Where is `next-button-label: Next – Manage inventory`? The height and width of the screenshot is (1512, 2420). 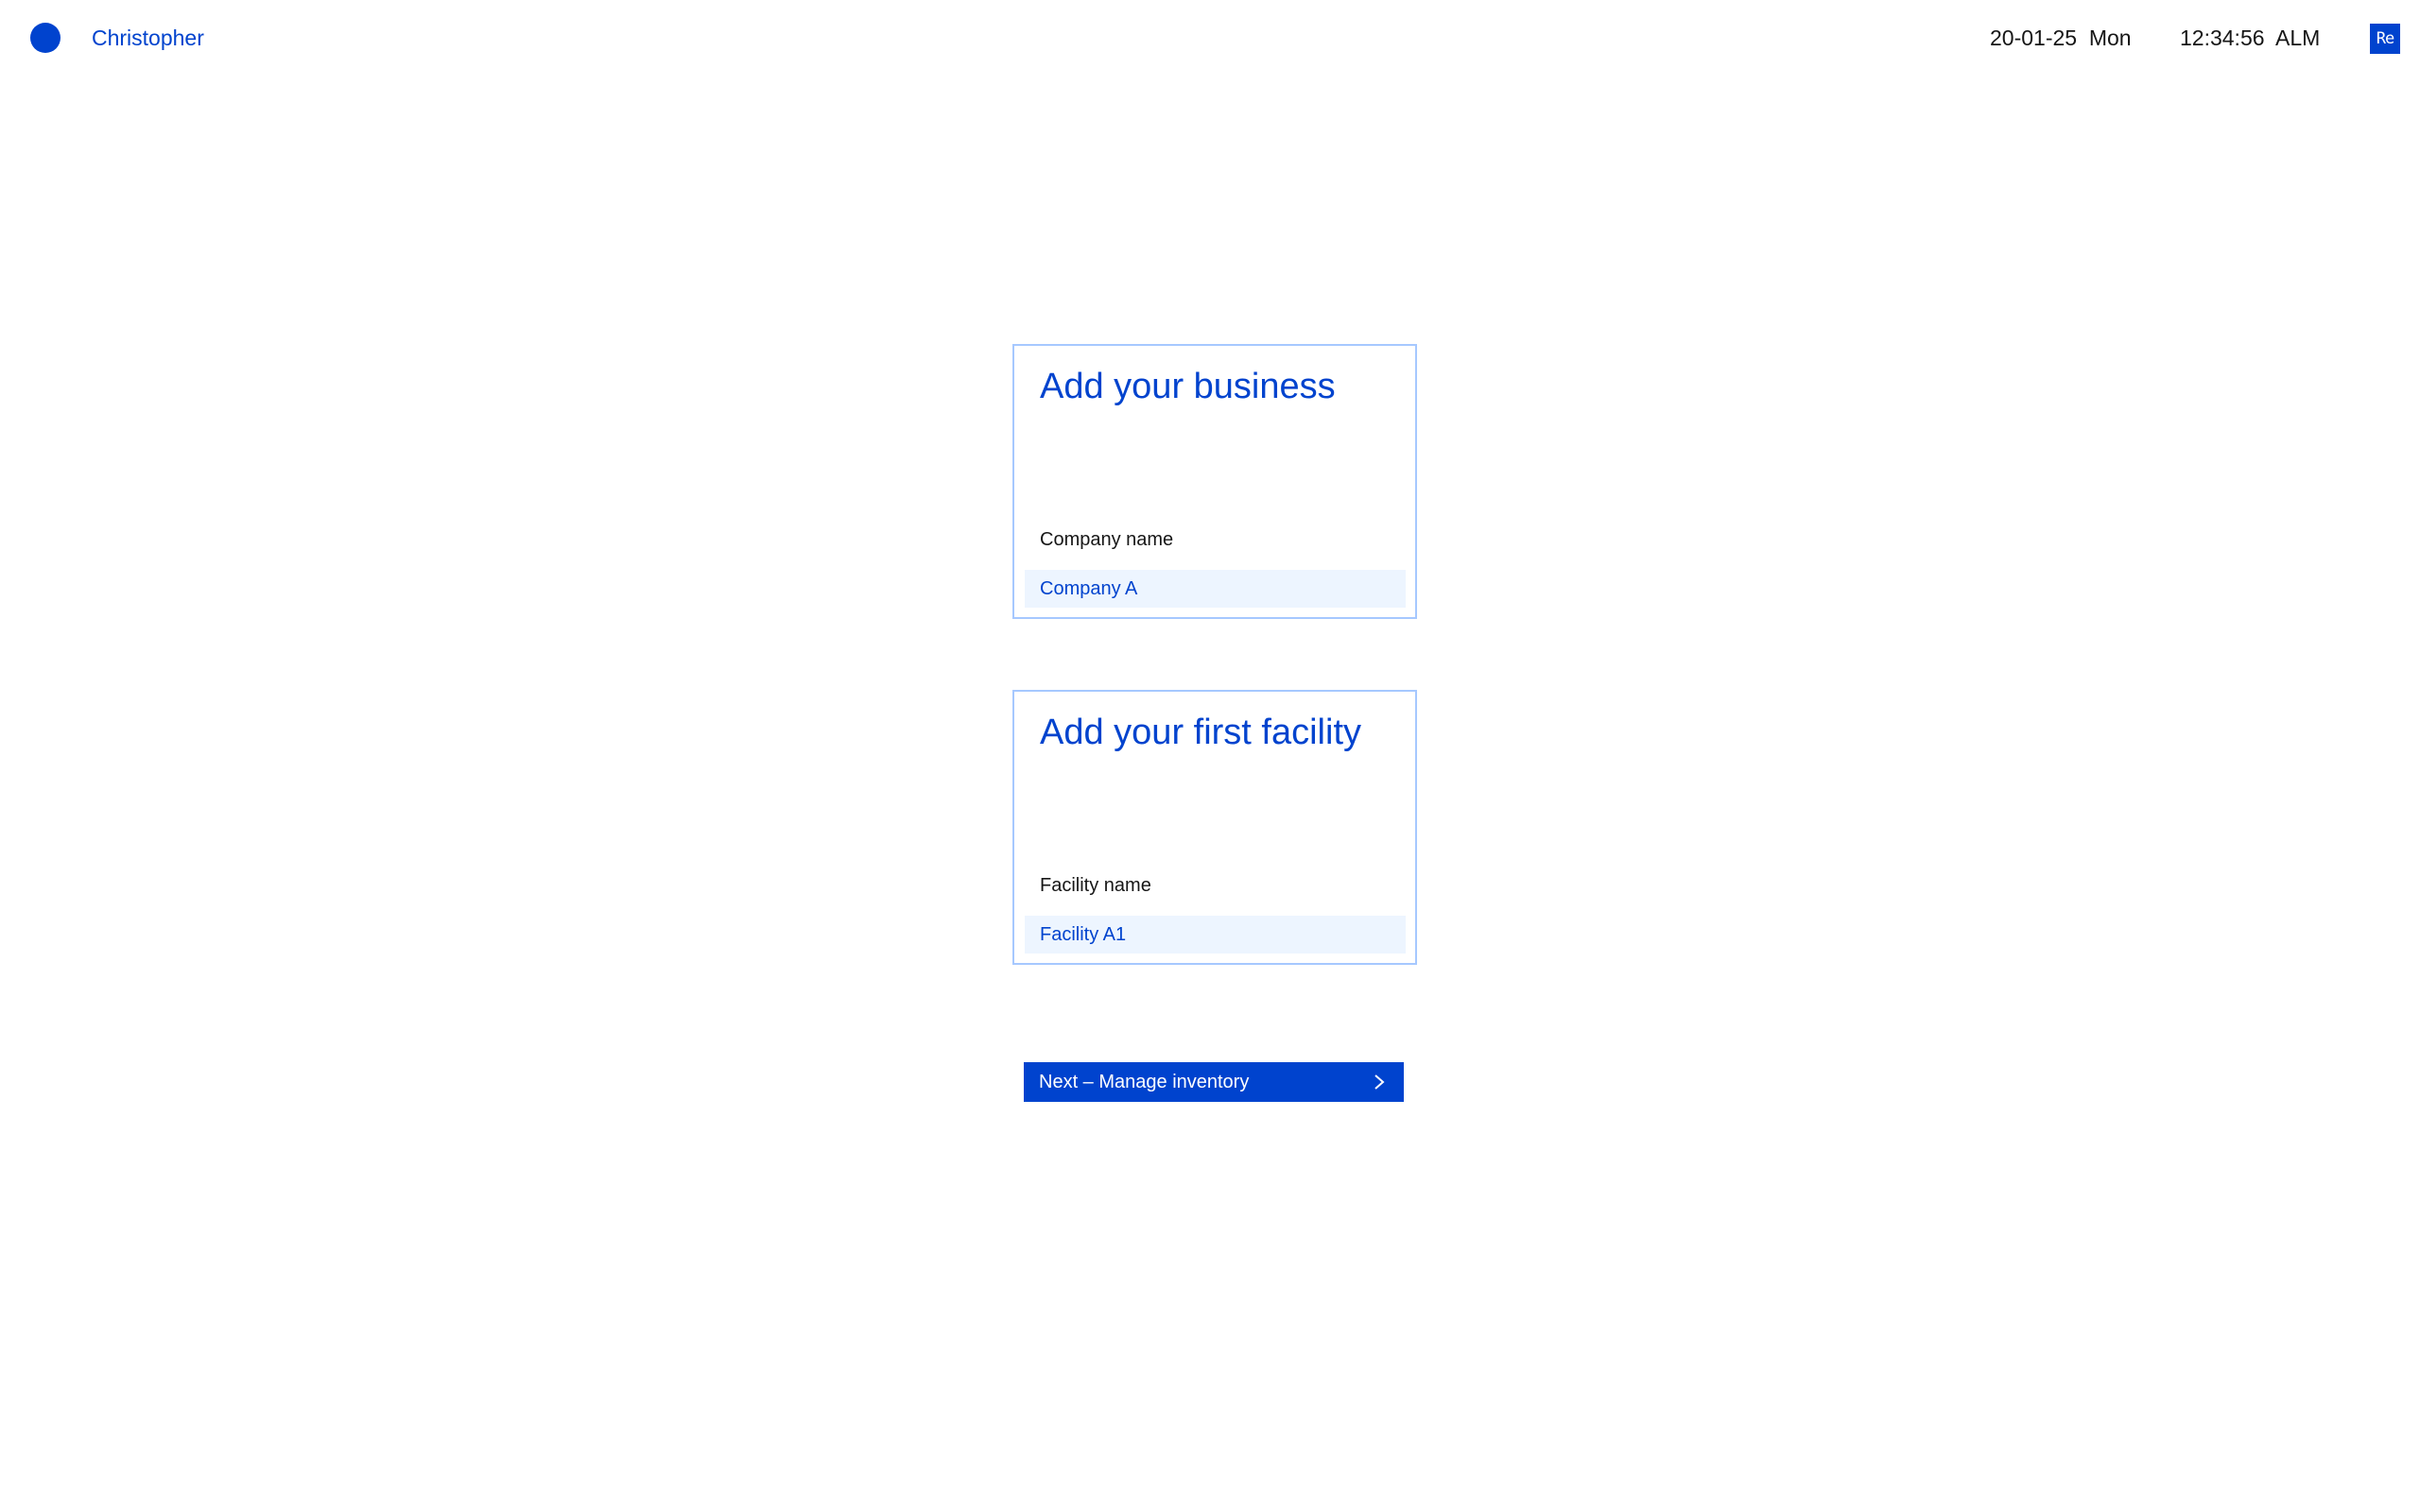 next-button-label: Next – Manage inventory is located at coordinates (1144, 1081).